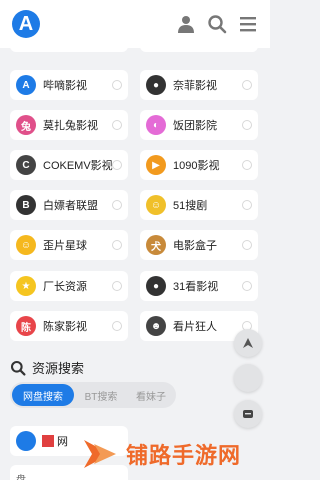  I want to click on site-card: ● 31看影视, so click(199, 286).